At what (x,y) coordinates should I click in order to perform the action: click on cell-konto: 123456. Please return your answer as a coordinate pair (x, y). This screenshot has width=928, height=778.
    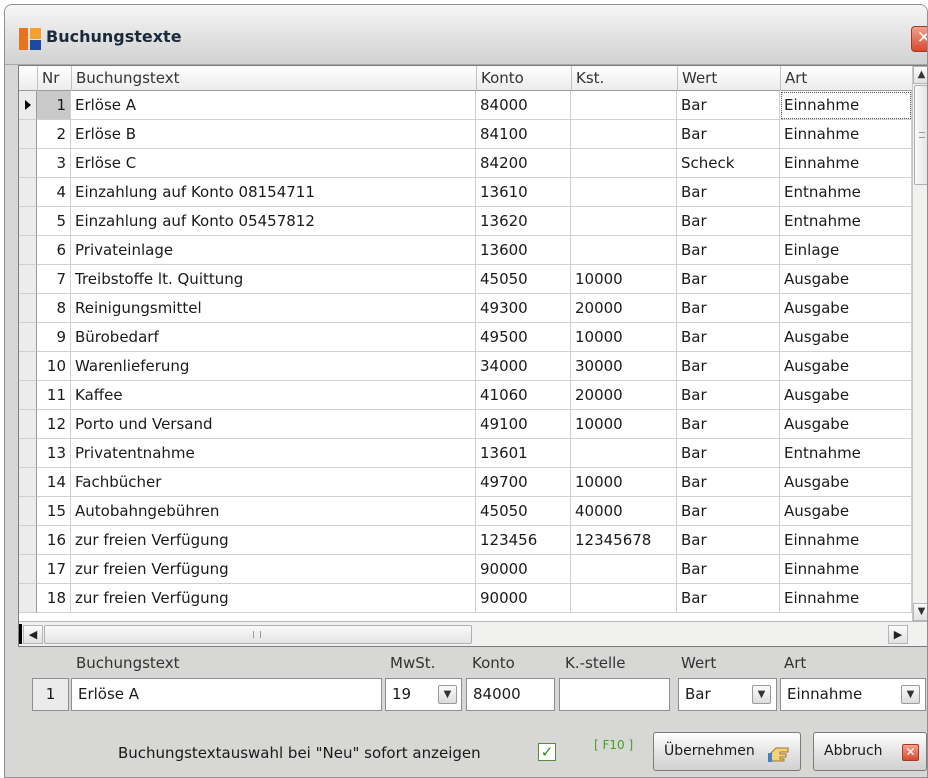
    Looking at the image, I should click on (523, 540).